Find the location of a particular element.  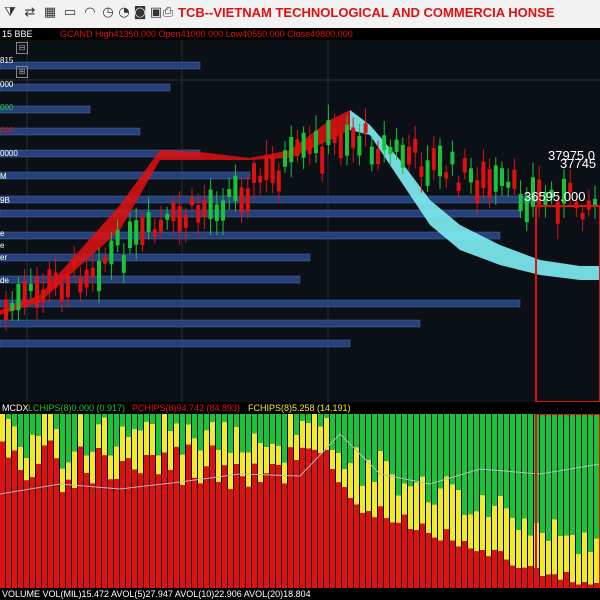

exchange-icon: ⇄ is located at coordinates (30, 13).